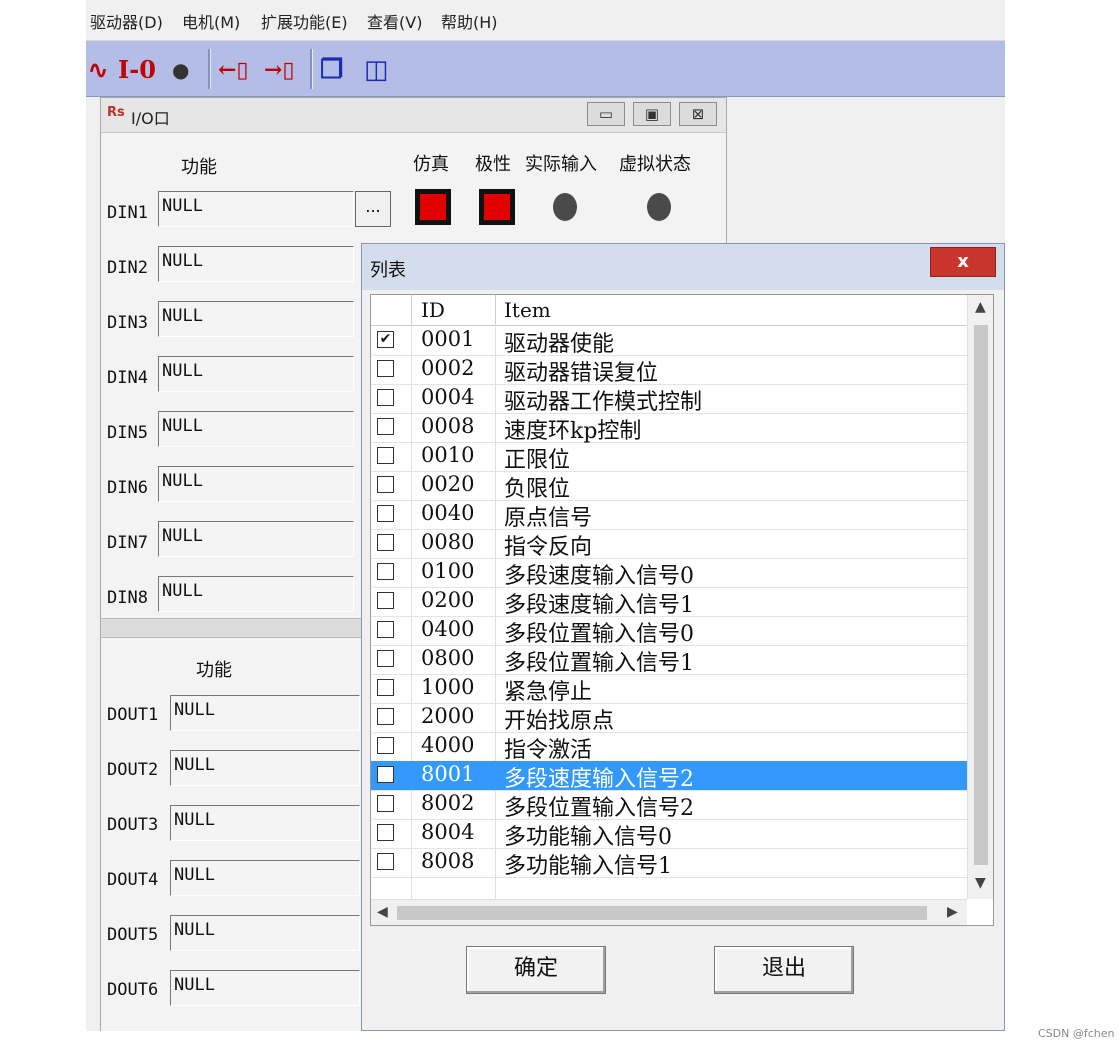 This screenshot has width=1119, height=1047. What do you see at coordinates (469, 21) in the screenshot?
I see `menu-help: 帮助(H)` at bounding box center [469, 21].